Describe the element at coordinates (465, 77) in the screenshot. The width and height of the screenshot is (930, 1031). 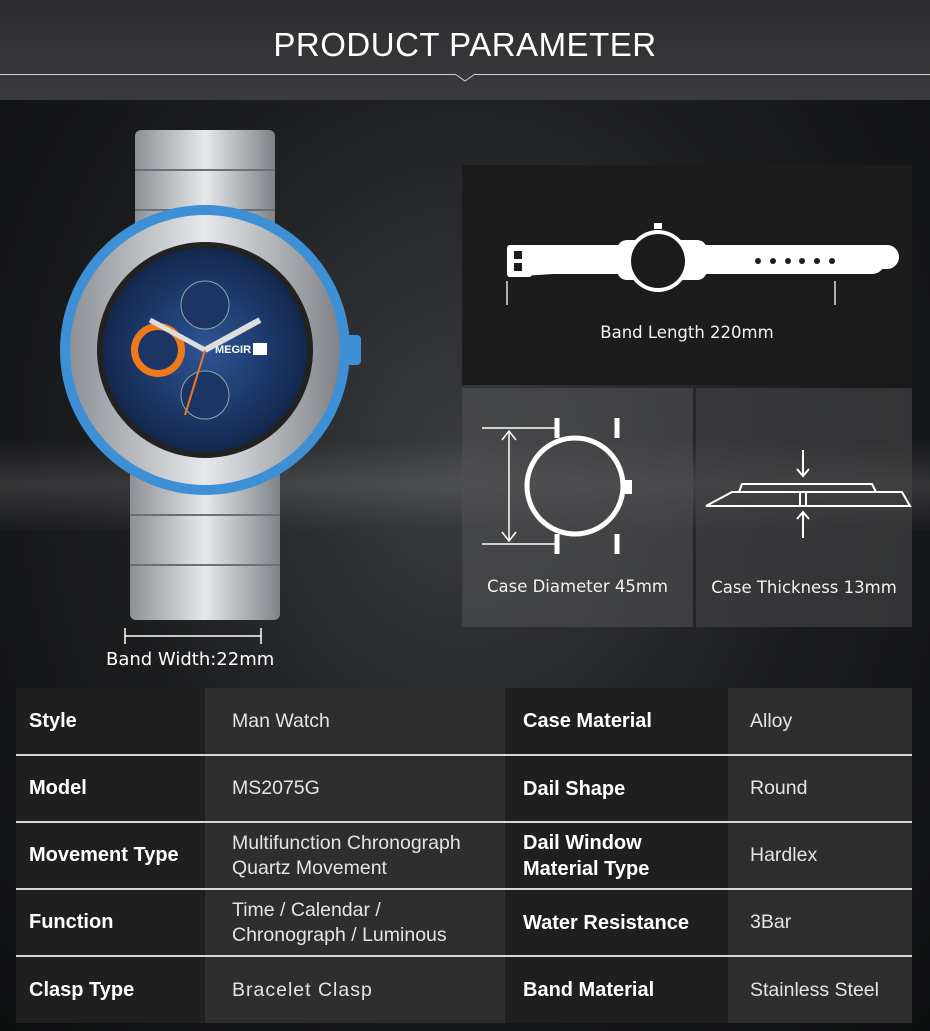
I see `notch-icon` at that location.